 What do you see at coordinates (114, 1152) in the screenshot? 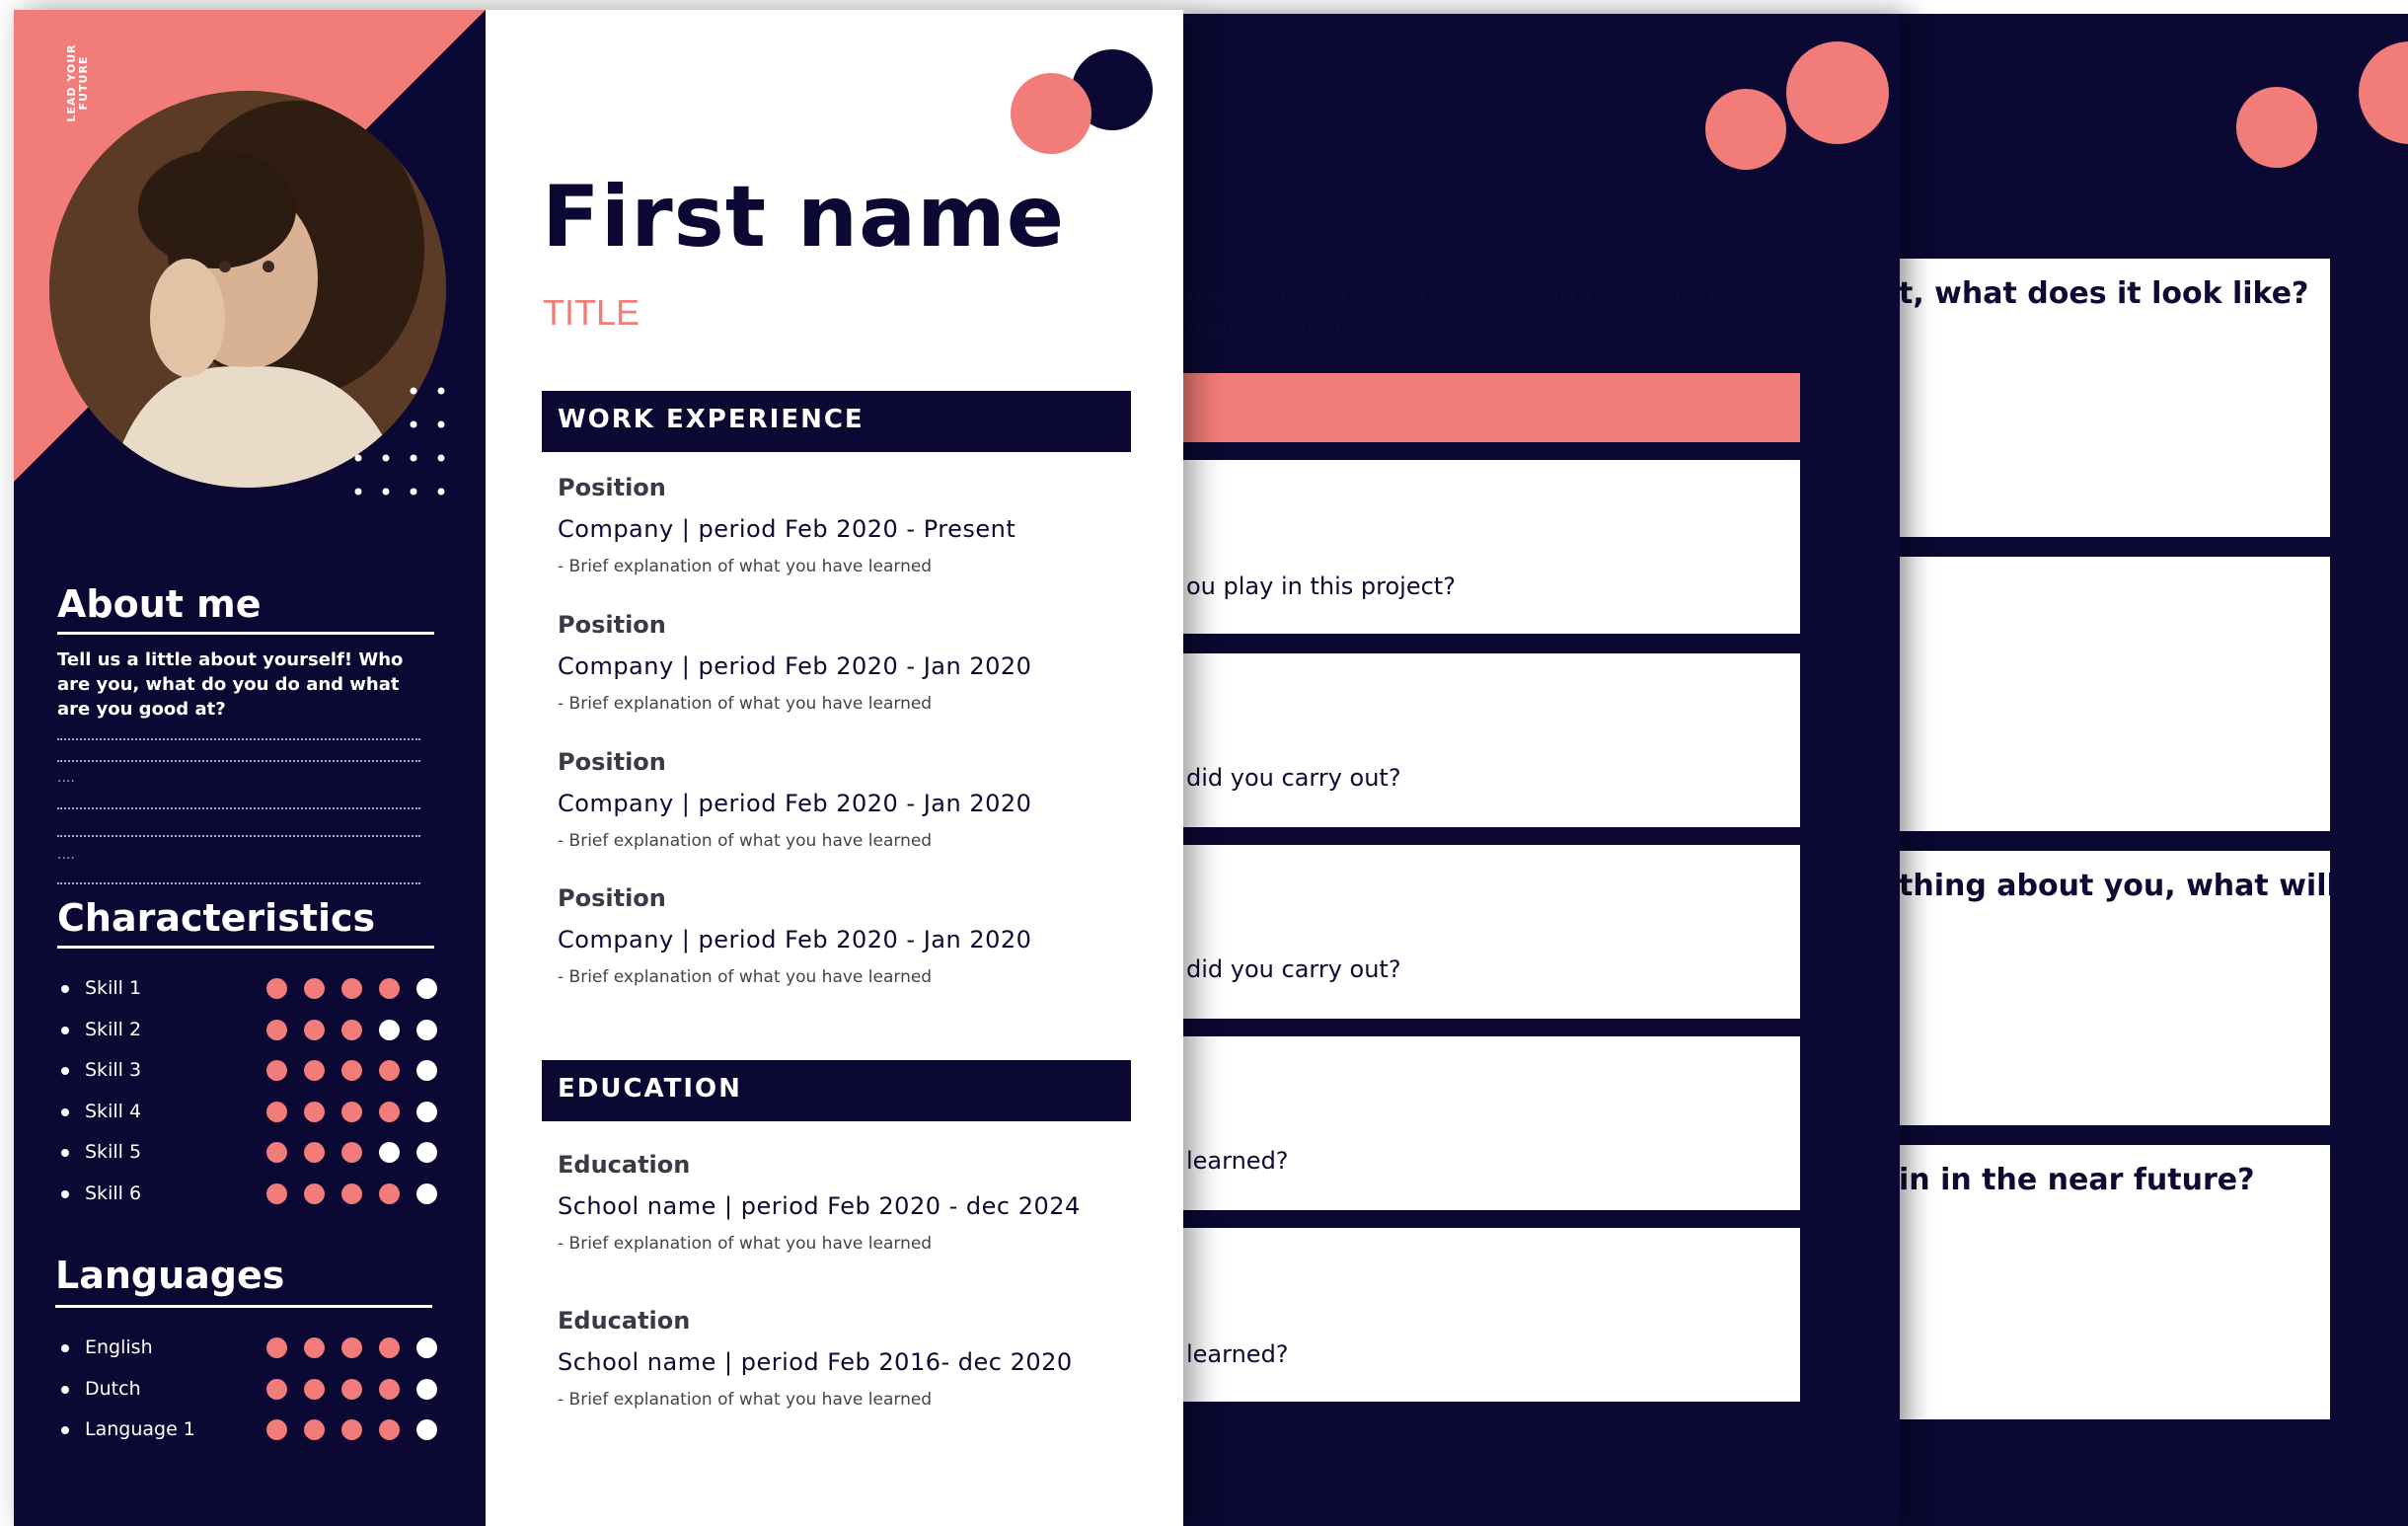
I see `rating-label: Skill 5` at bounding box center [114, 1152].